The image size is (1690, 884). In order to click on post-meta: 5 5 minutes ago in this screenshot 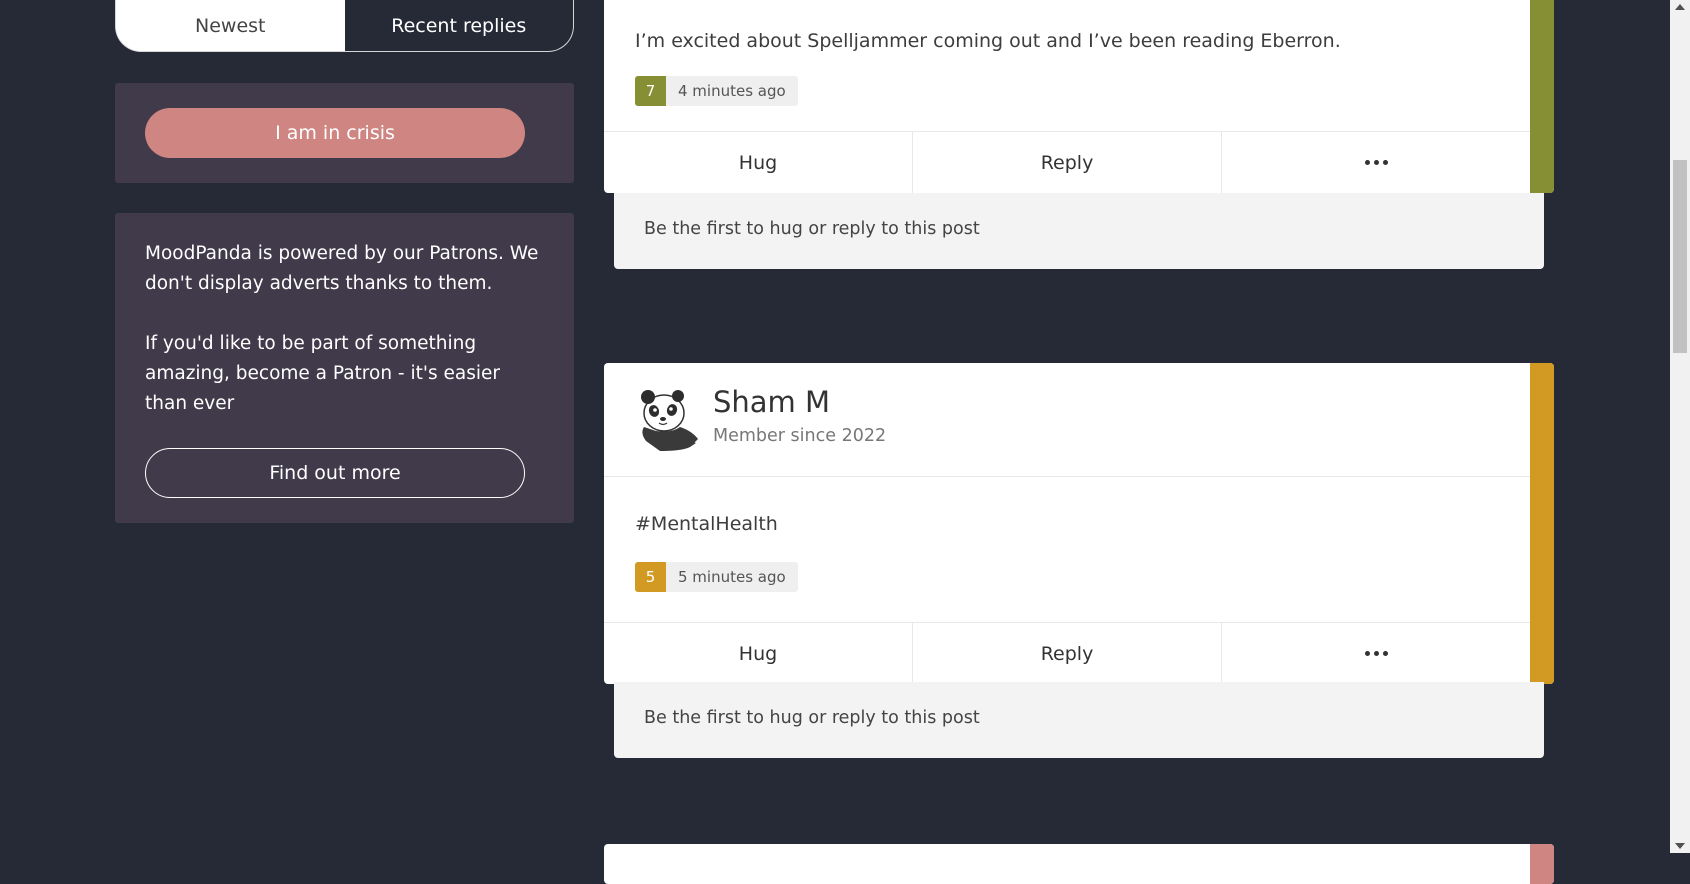, I will do `click(716, 577)`.